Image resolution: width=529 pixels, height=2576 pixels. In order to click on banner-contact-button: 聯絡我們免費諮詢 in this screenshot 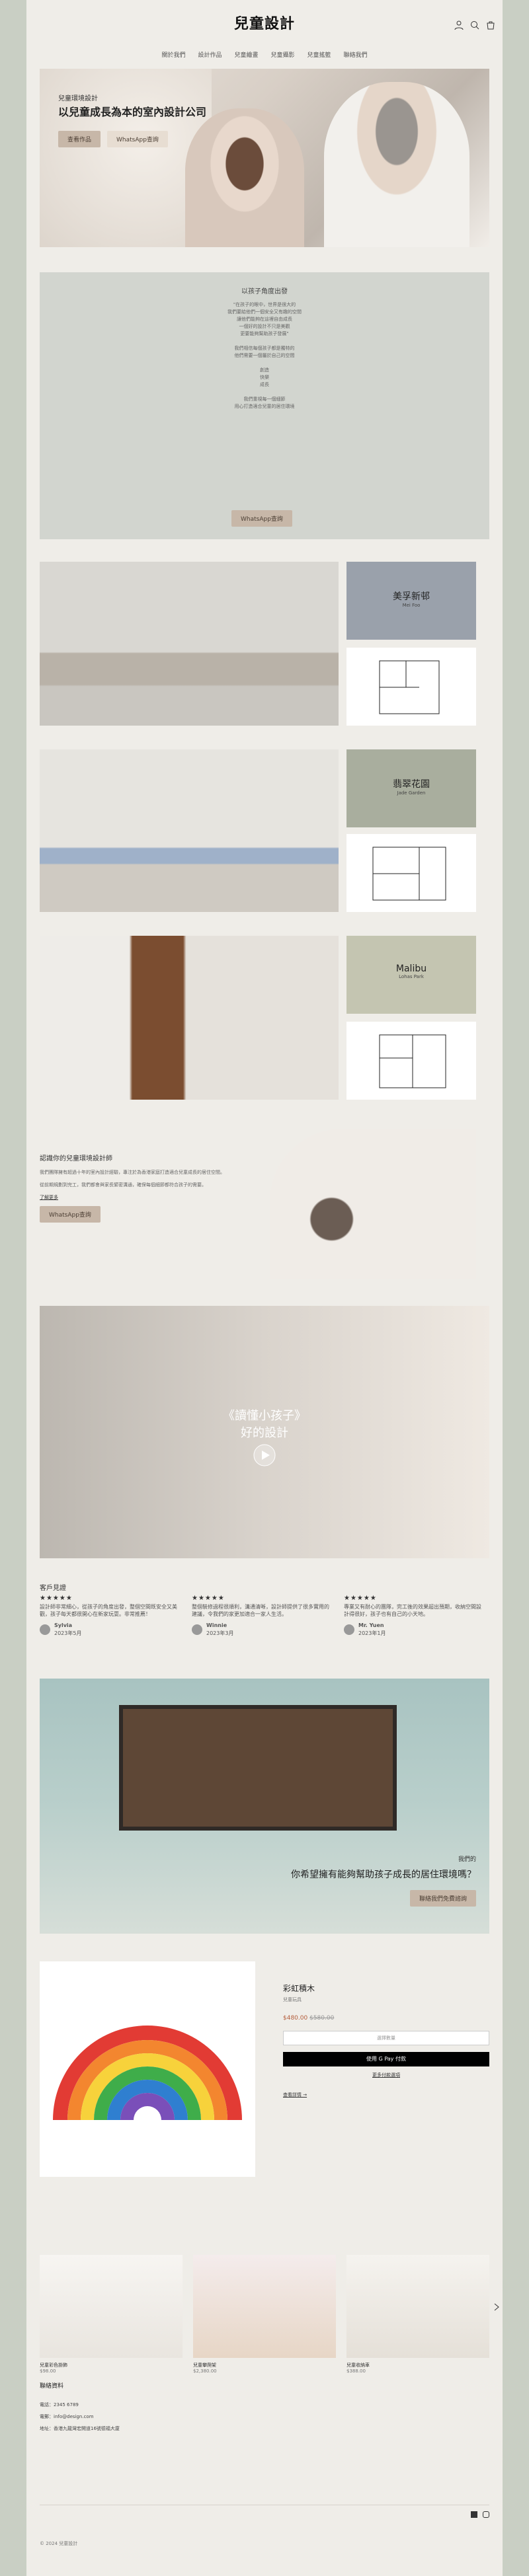, I will do `click(442, 1899)`.